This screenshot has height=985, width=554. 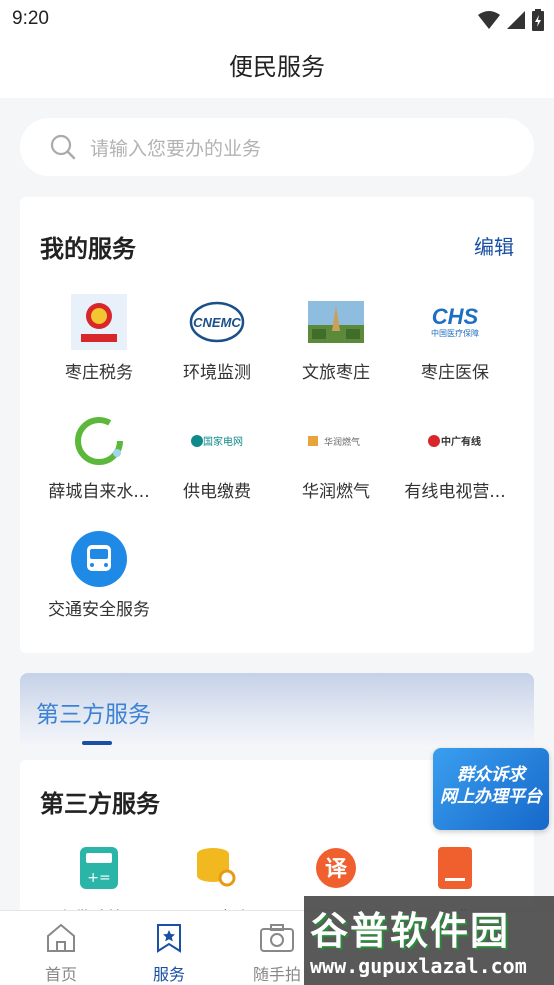 I want to click on service-label: 交通安全服务, so click(x=99, y=610).